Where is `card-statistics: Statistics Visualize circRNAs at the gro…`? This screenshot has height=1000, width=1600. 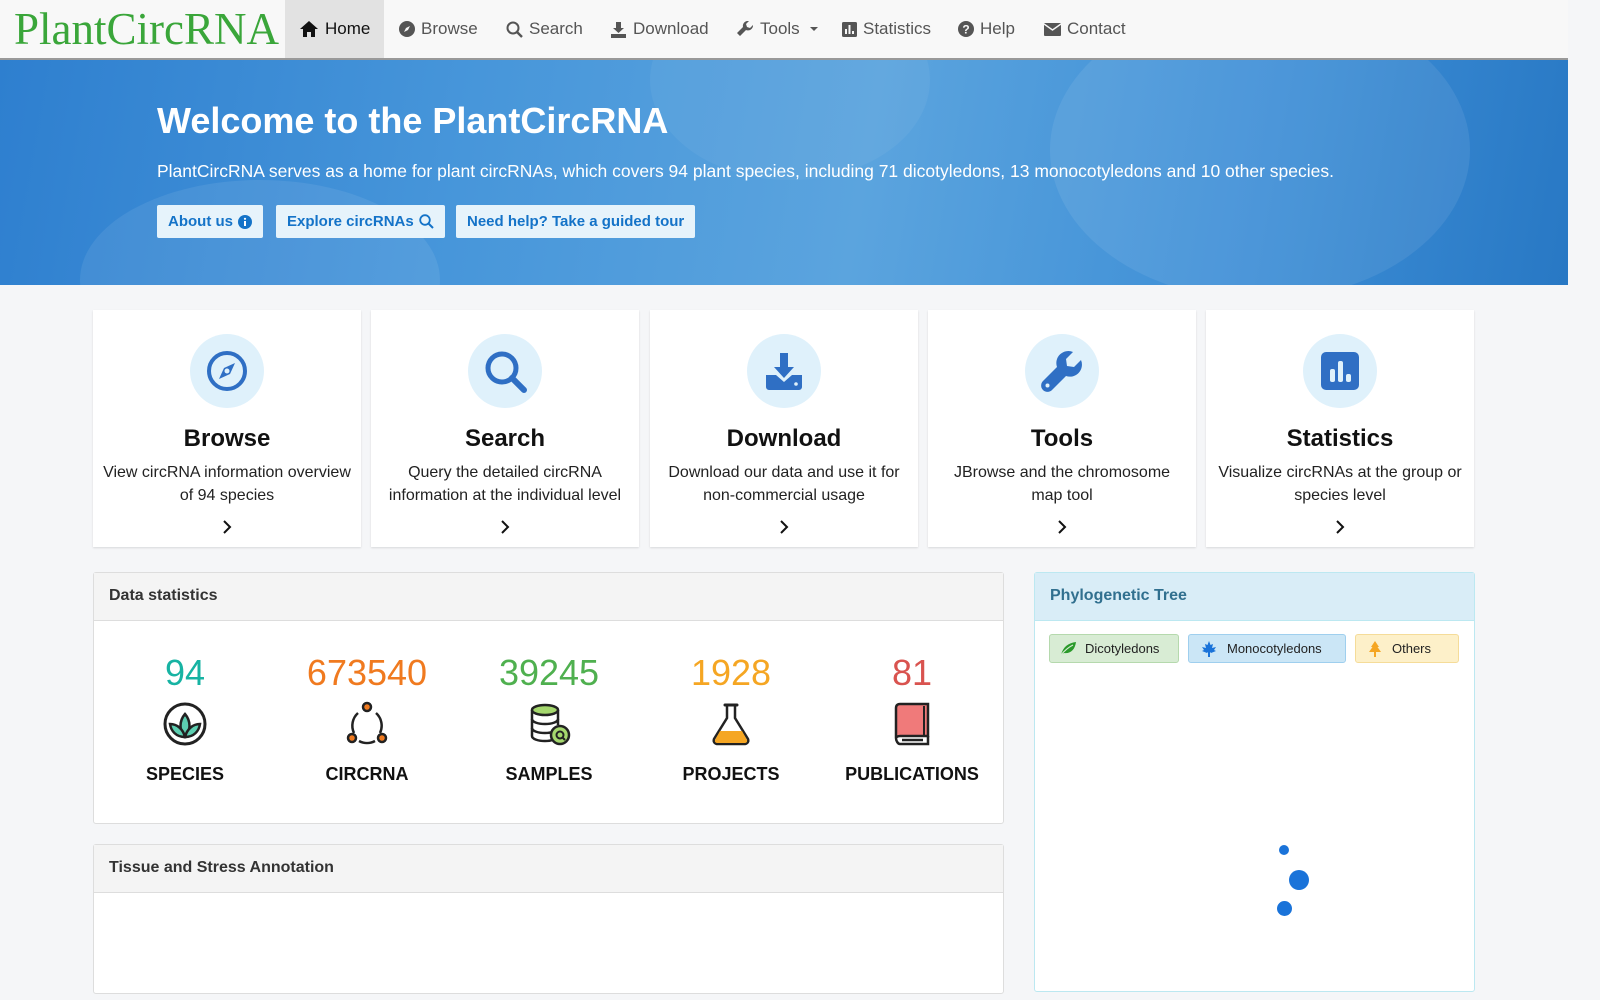 card-statistics: Statistics Visualize circRNAs at the gro… is located at coordinates (1340, 428).